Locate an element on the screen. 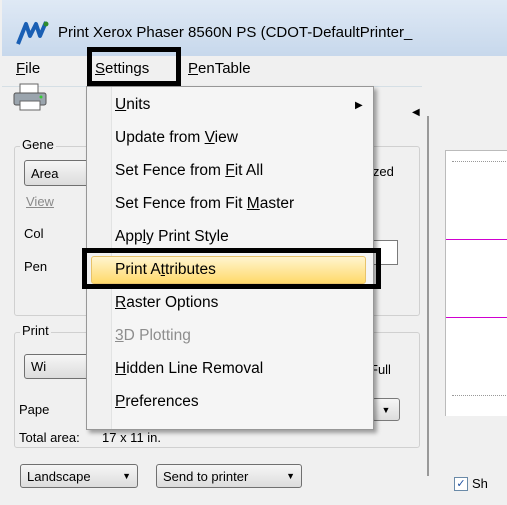 The width and height of the screenshot is (507, 505). menu-item-3d-plotting: 3D Plotting is located at coordinates (153, 335).